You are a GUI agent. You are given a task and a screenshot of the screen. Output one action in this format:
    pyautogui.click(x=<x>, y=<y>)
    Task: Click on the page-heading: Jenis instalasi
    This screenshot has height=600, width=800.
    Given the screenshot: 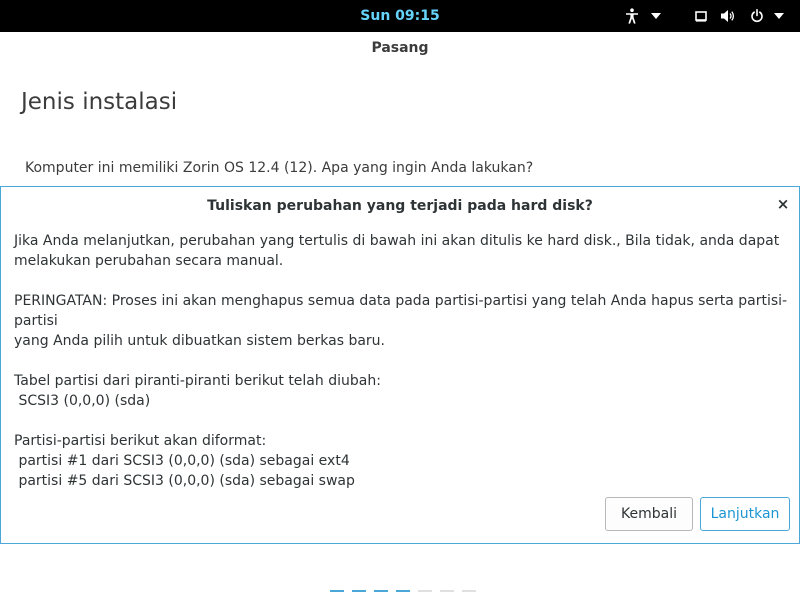 What is the action you would take?
    pyautogui.click(x=99, y=102)
    